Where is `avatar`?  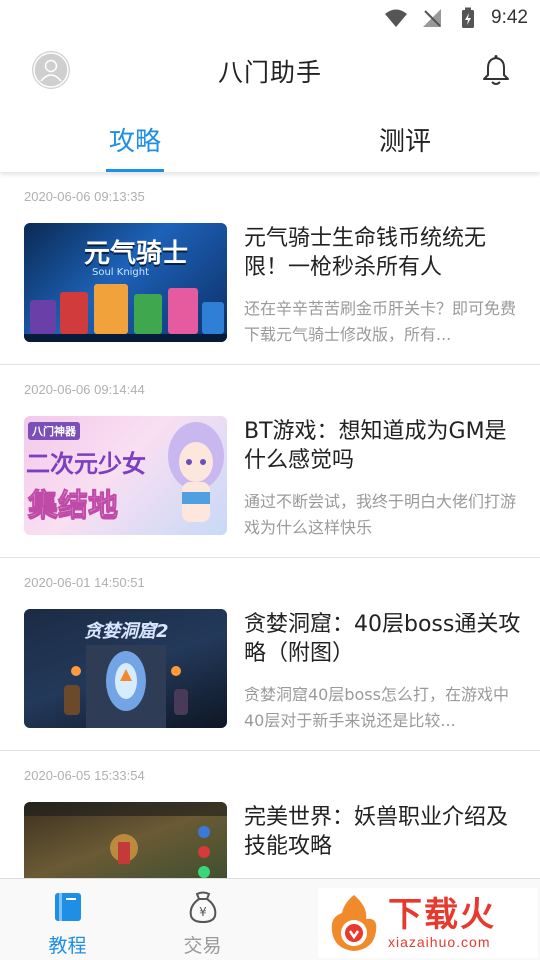 avatar is located at coordinates (51, 70).